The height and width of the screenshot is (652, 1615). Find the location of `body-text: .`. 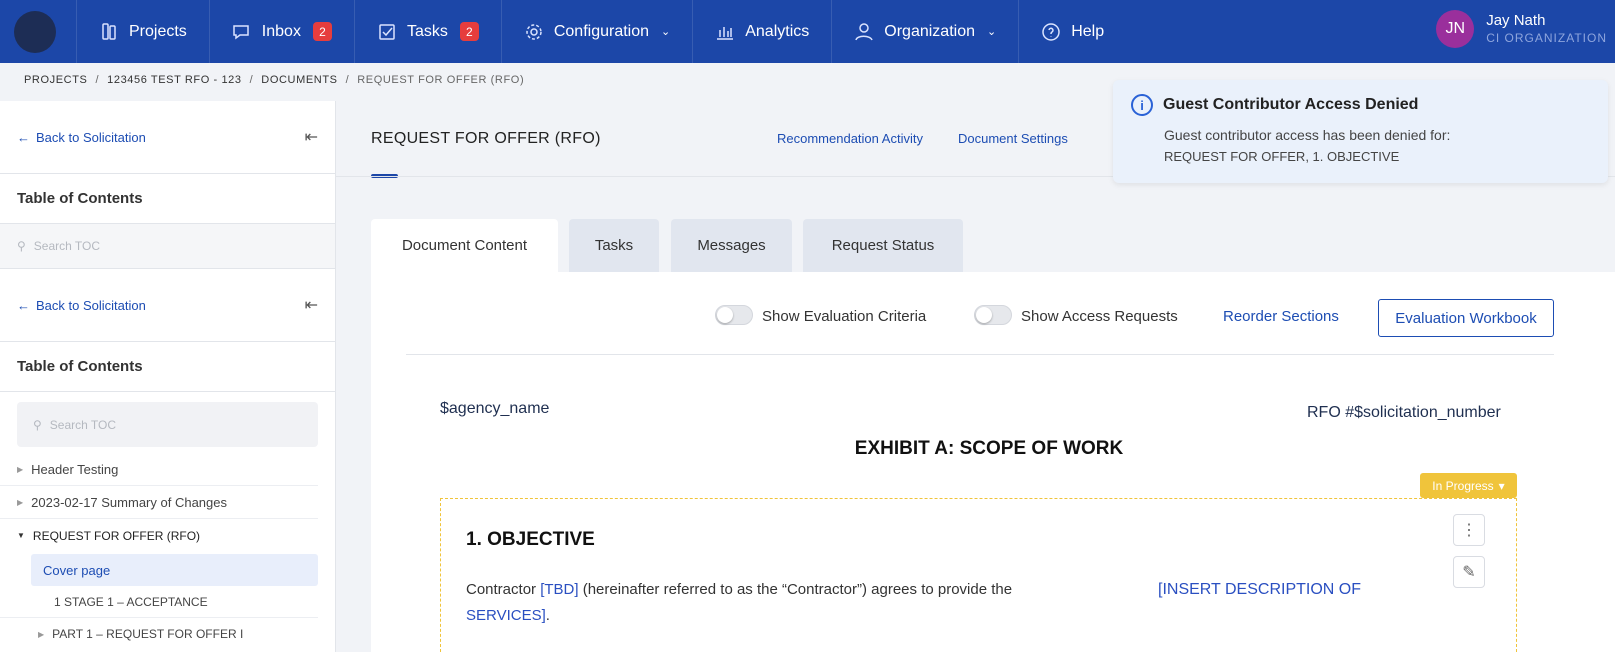

body-text: . is located at coordinates (547, 615).